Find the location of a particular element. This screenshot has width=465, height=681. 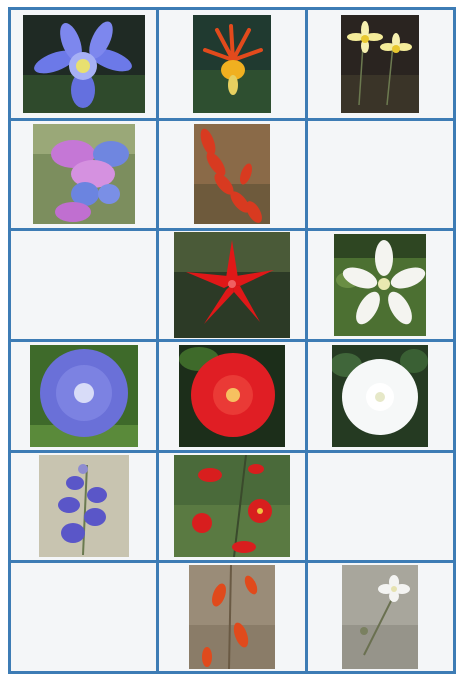

red-trumpet-flower-icon is located at coordinates (231, 506).